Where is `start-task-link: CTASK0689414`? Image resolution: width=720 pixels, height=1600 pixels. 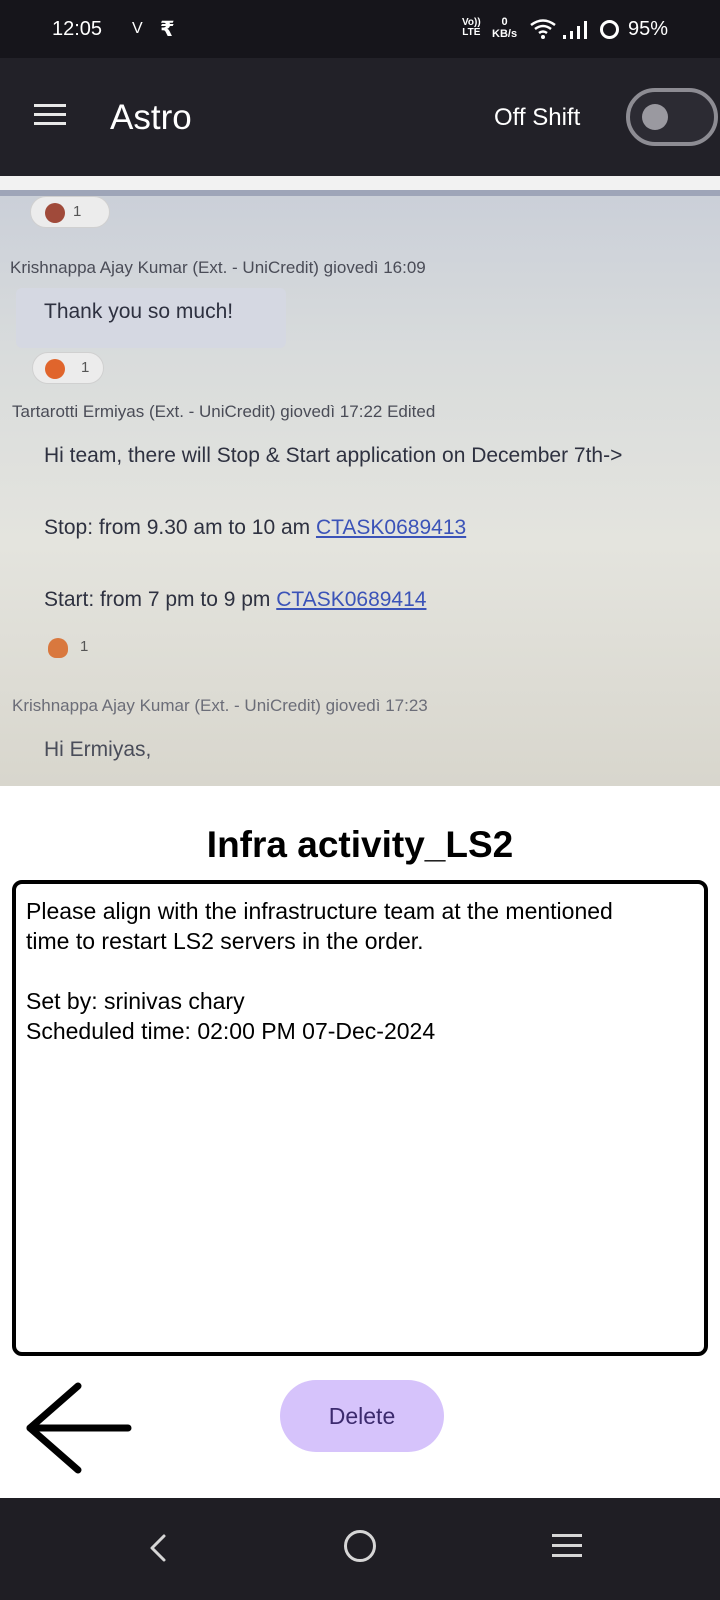
start-task-link: CTASK0689414 is located at coordinates (351, 599).